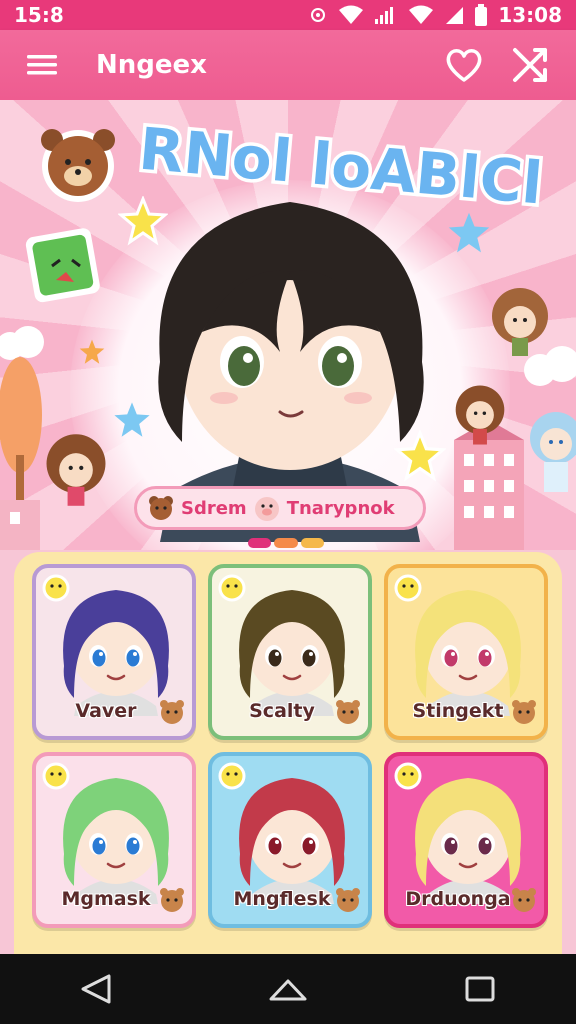 The height and width of the screenshot is (1024, 576). What do you see at coordinates (288, 65) in the screenshot?
I see `app-bar: Nngeex` at bounding box center [288, 65].